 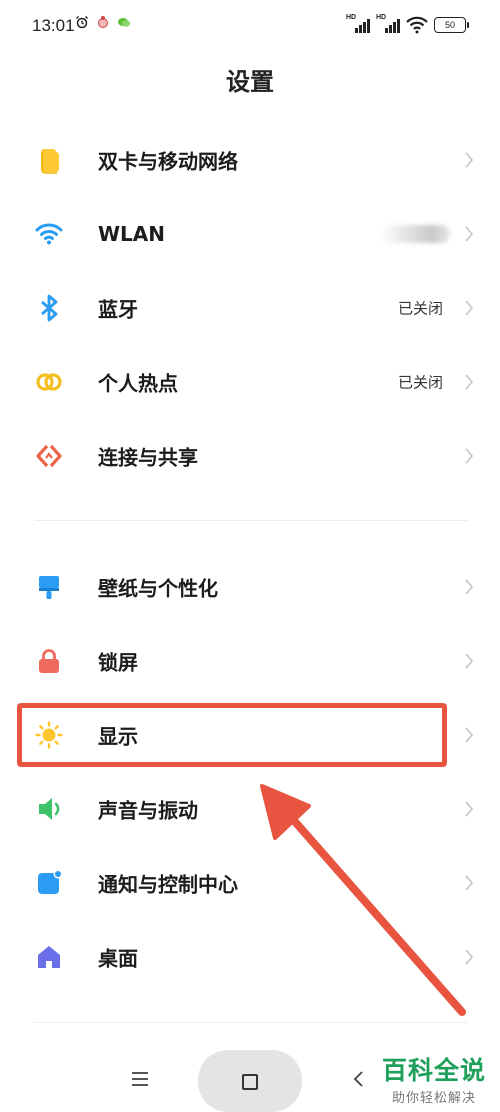 What do you see at coordinates (124, 22) in the screenshot?
I see `wechat-icon` at bounding box center [124, 22].